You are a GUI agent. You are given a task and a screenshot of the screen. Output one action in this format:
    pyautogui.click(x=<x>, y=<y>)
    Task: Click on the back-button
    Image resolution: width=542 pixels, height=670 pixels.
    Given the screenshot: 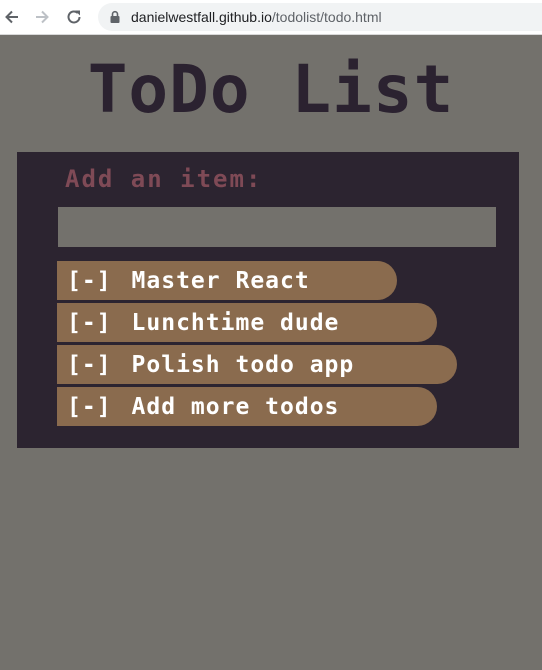 What is the action you would take?
    pyautogui.click(x=12, y=17)
    